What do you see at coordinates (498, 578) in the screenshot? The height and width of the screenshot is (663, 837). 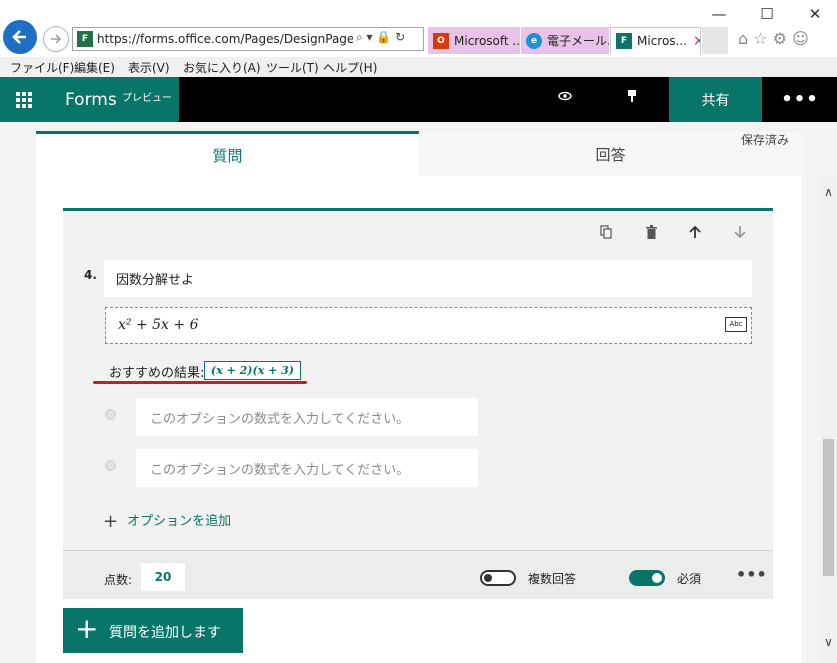 I see `multiple-answers-toggle` at bounding box center [498, 578].